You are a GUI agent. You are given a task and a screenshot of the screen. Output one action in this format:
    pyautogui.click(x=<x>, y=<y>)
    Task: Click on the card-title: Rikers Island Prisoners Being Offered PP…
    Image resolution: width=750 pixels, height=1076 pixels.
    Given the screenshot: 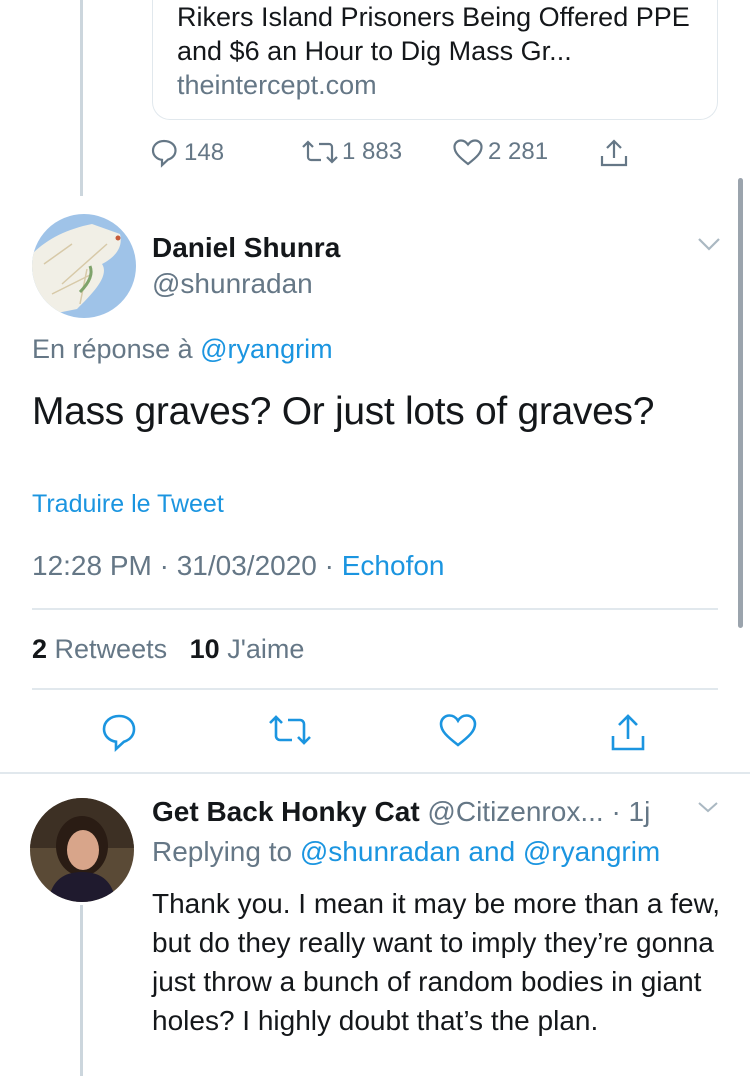 What is the action you would take?
    pyautogui.click(x=433, y=34)
    